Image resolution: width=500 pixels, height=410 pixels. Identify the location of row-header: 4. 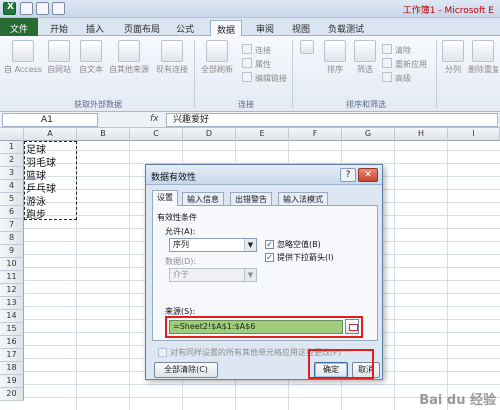
(12, 186).